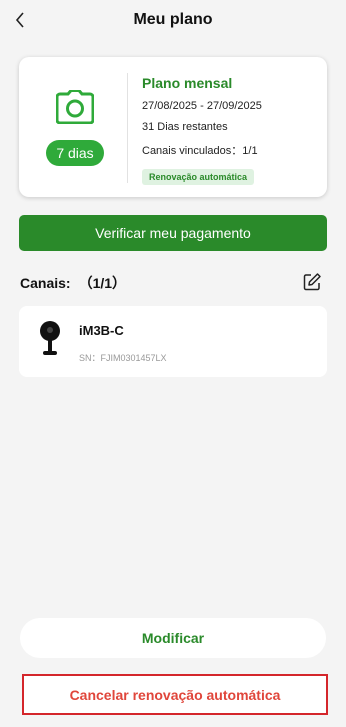 The image size is (346, 727). I want to click on device-name: iM3B-C, so click(101, 330).